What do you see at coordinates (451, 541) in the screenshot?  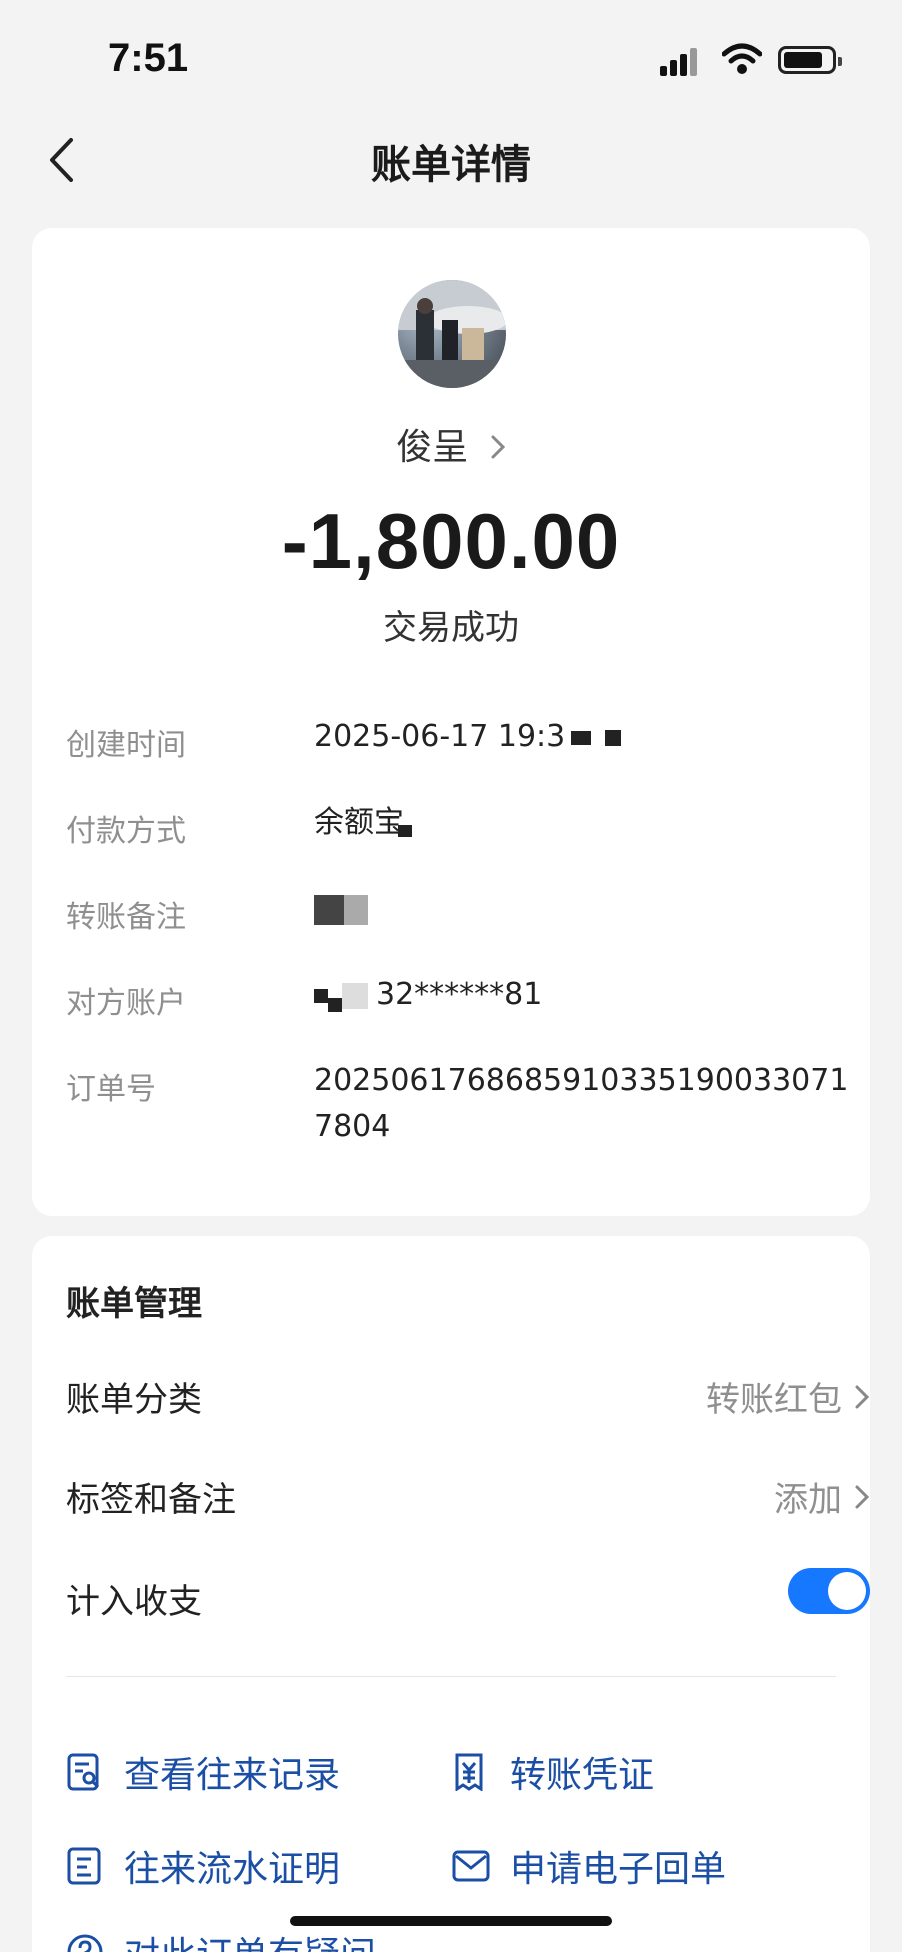 I see `transaction-amount: -1,800.00` at bounding box center [451, 541].